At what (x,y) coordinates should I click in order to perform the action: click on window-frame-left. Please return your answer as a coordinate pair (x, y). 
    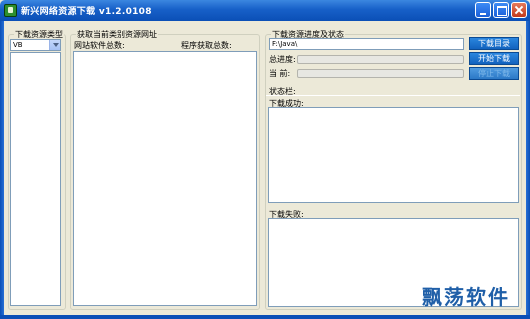
    Looking at the image, I should click on (2, 170).